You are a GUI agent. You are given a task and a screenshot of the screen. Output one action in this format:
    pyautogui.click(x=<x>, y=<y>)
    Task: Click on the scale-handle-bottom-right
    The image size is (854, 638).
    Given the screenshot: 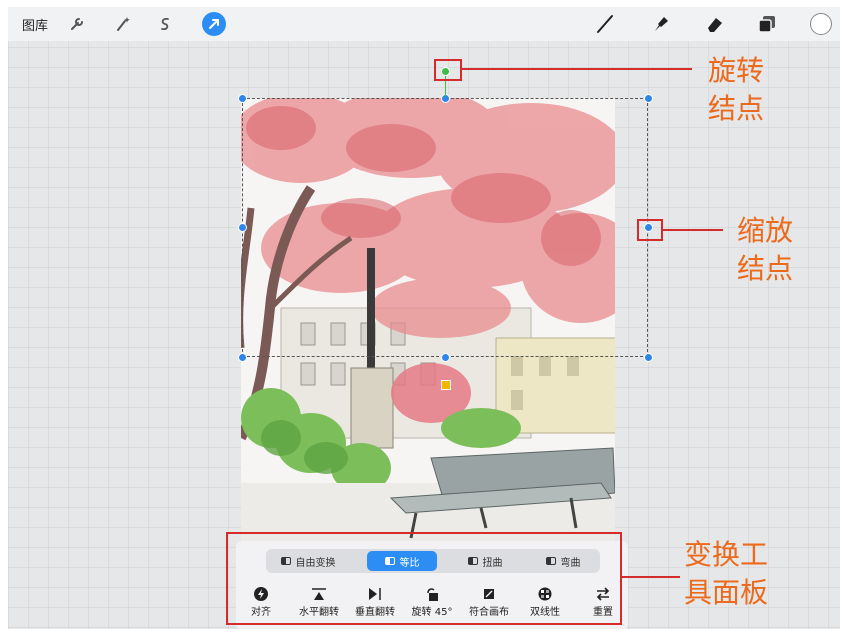 What is the action you would take?
    pyautogui.click(x=648, y=357)
    